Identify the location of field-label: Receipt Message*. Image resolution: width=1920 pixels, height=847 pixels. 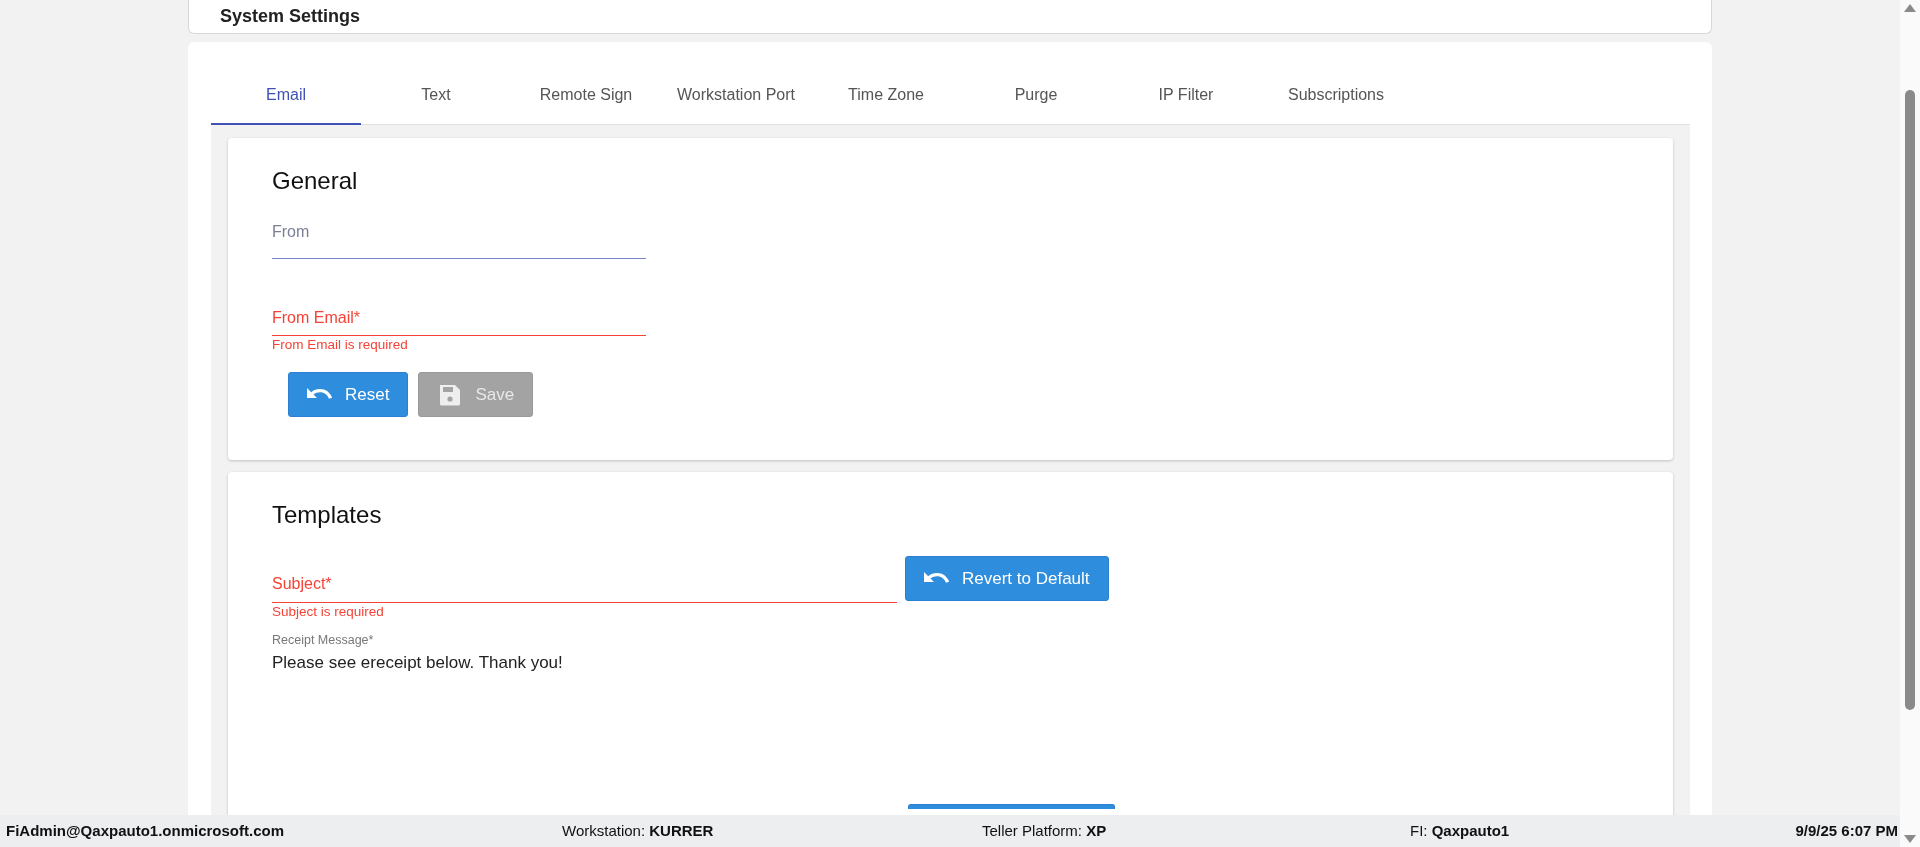
(323, 641).